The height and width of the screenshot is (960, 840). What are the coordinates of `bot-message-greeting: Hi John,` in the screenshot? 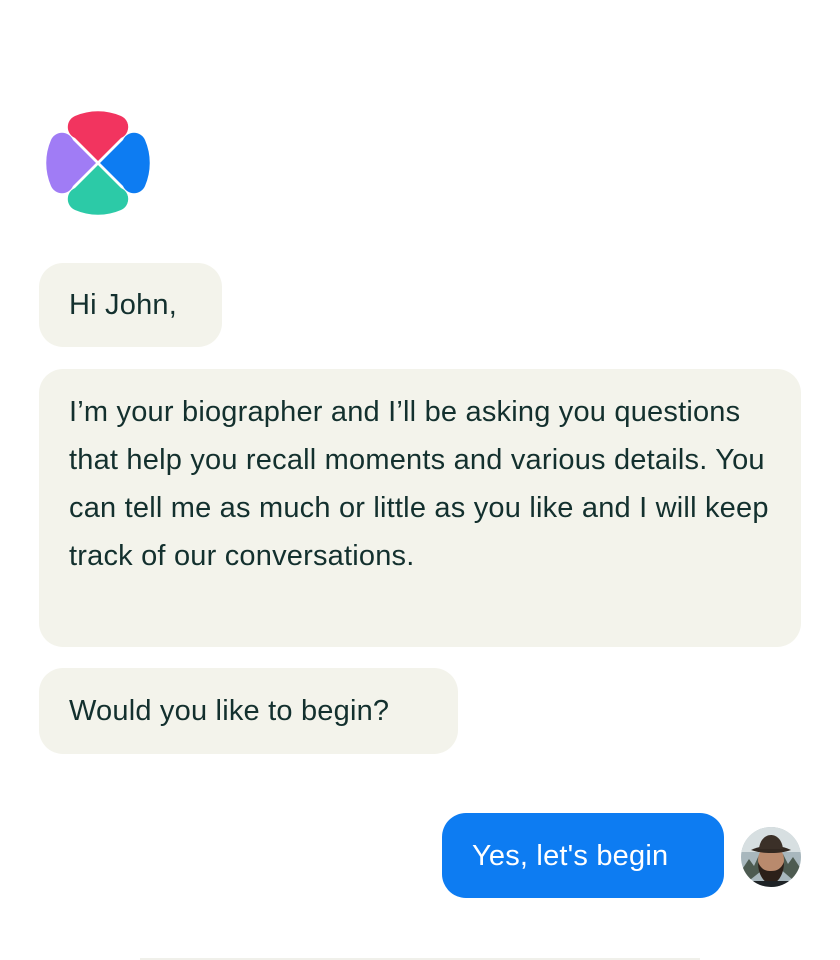 It's located at (130, 305).